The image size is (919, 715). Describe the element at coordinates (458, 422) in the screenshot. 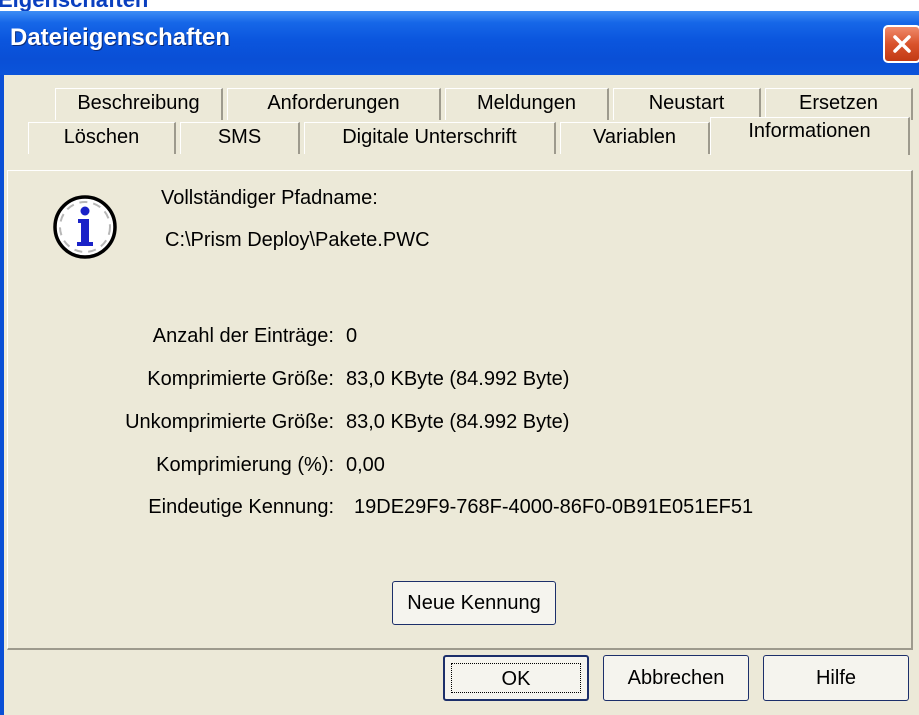

I see `uncompressed-size-value: 83,0 KByte (84.992 Byte)` at that location.